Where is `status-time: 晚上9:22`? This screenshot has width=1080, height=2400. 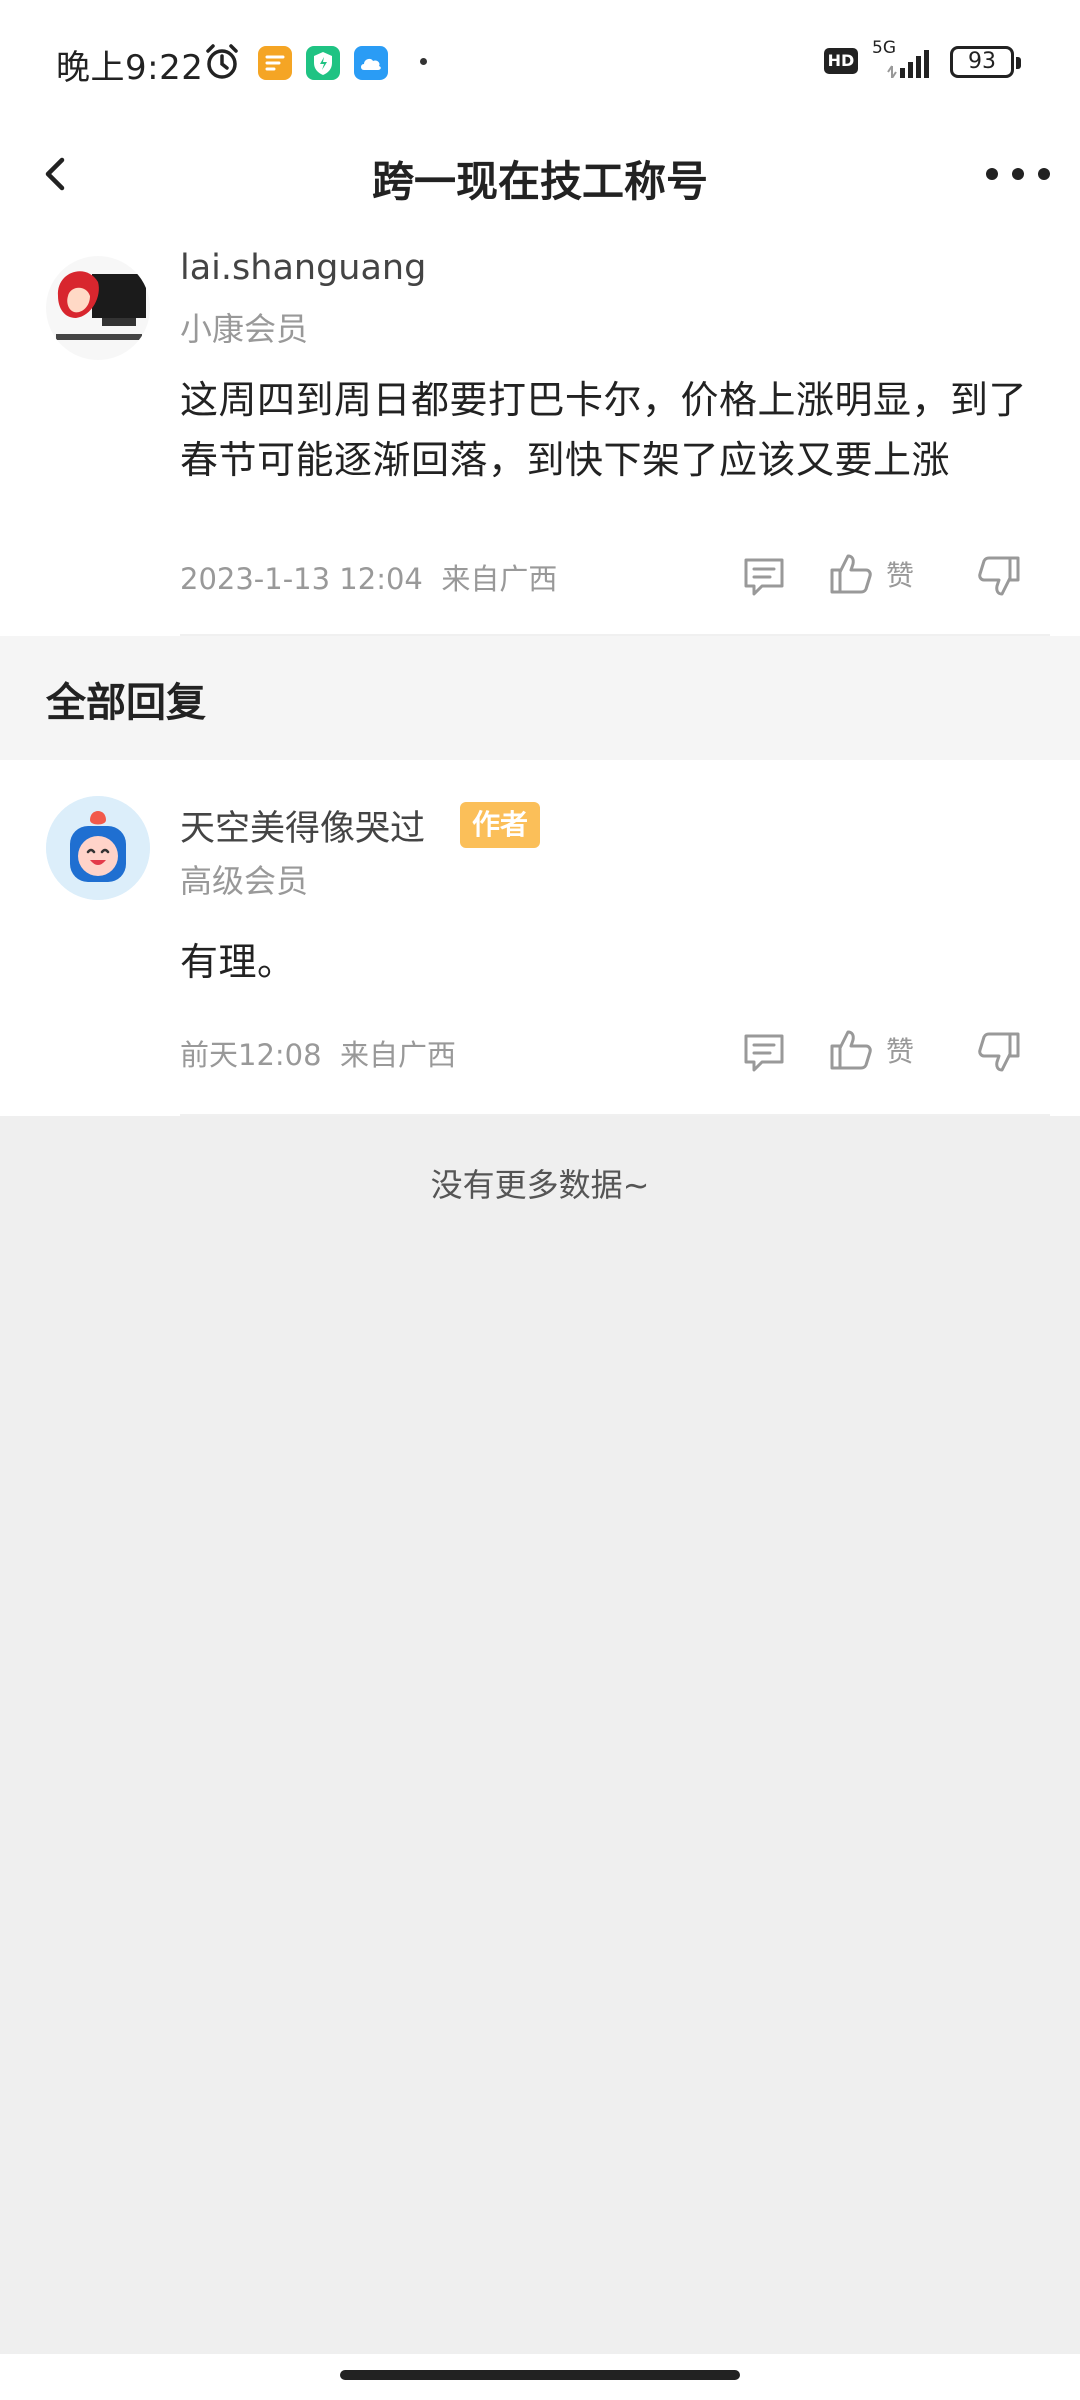
status-time: 晚上9:22 is located at coordinates (130, 68).